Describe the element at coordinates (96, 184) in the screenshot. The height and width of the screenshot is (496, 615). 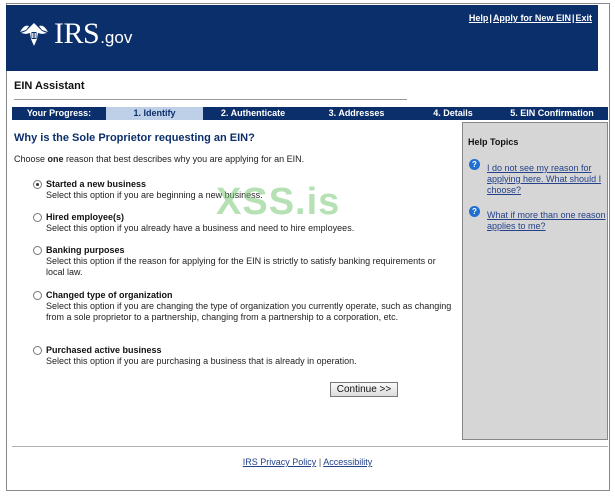
I see `option-title: Started a new business` at that location.